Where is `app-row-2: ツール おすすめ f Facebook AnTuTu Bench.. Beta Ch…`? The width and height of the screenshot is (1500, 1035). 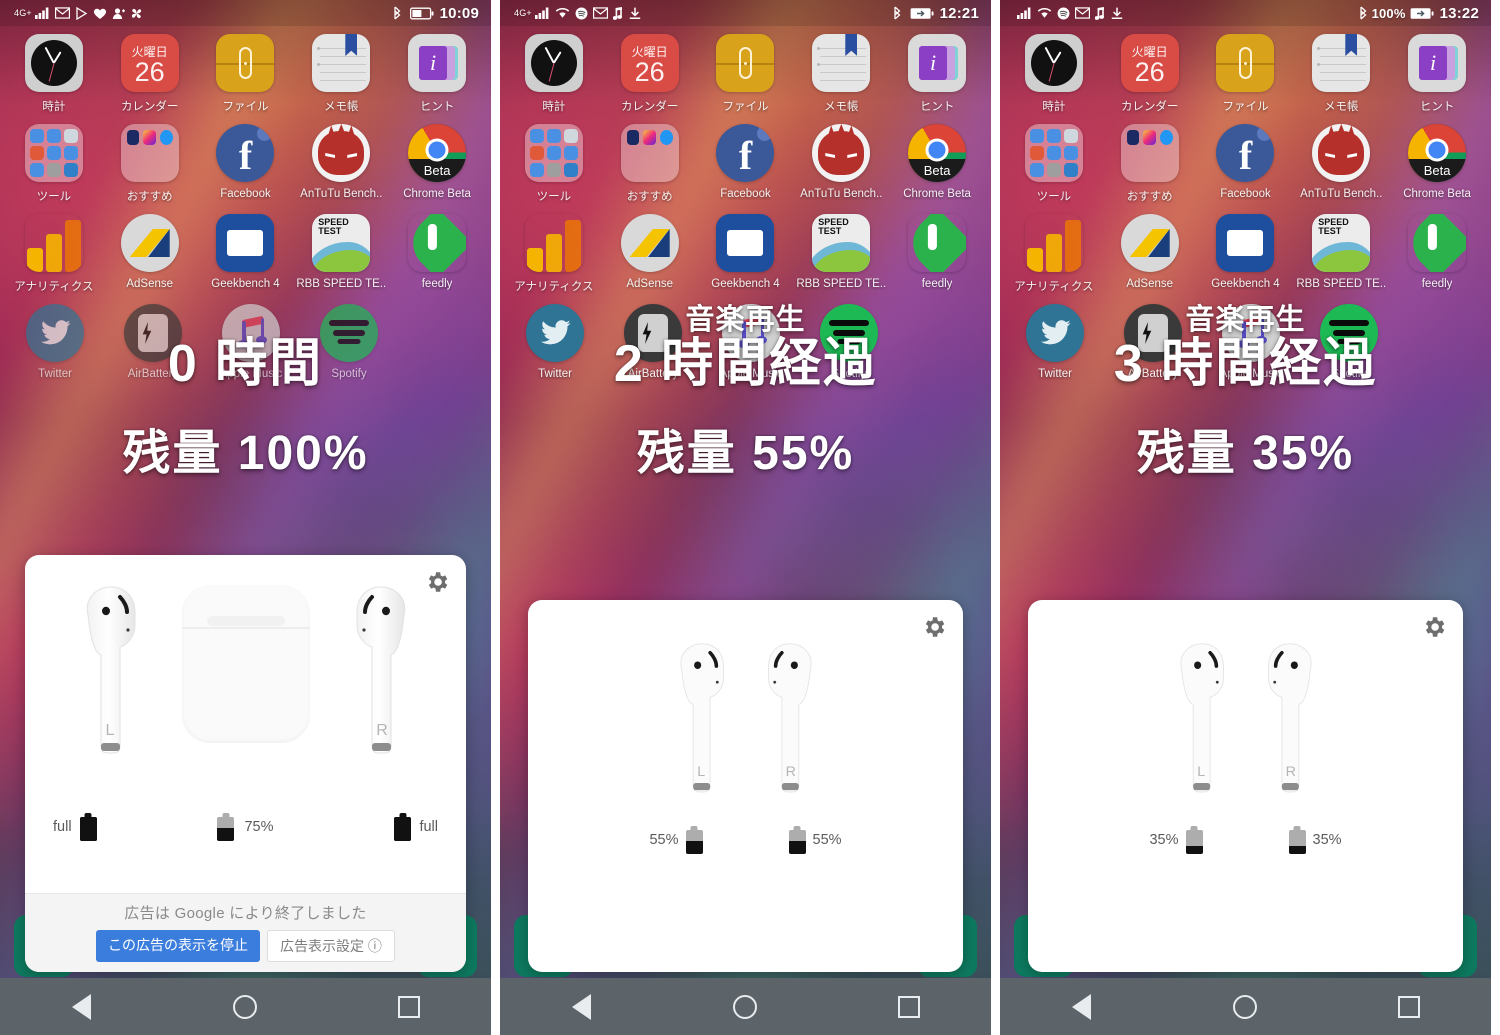
app-row-2: ツール おすすめ f Facebook AnTuTu Bench.. Beta Ch… is located at coordinates (245, 164).